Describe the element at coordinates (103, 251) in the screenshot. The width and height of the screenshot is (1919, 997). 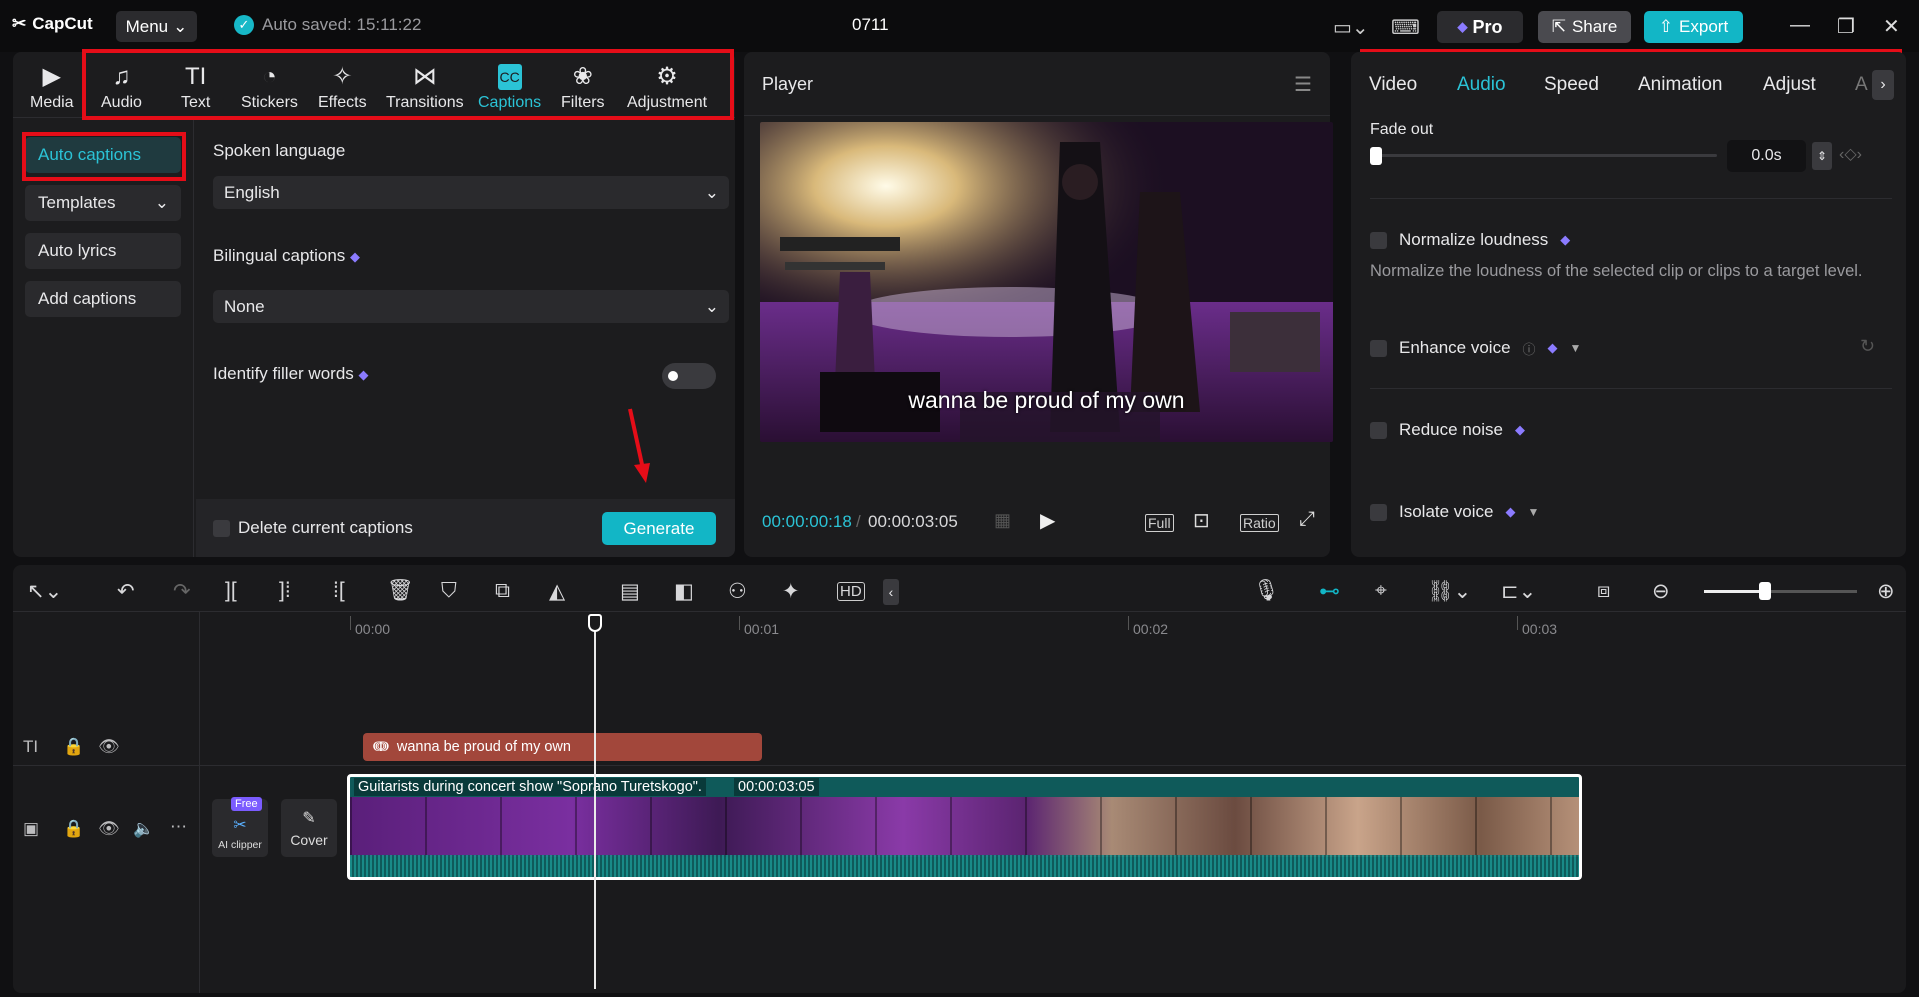
I see `side-auto-lyrics: Auto lyrics` at that location.